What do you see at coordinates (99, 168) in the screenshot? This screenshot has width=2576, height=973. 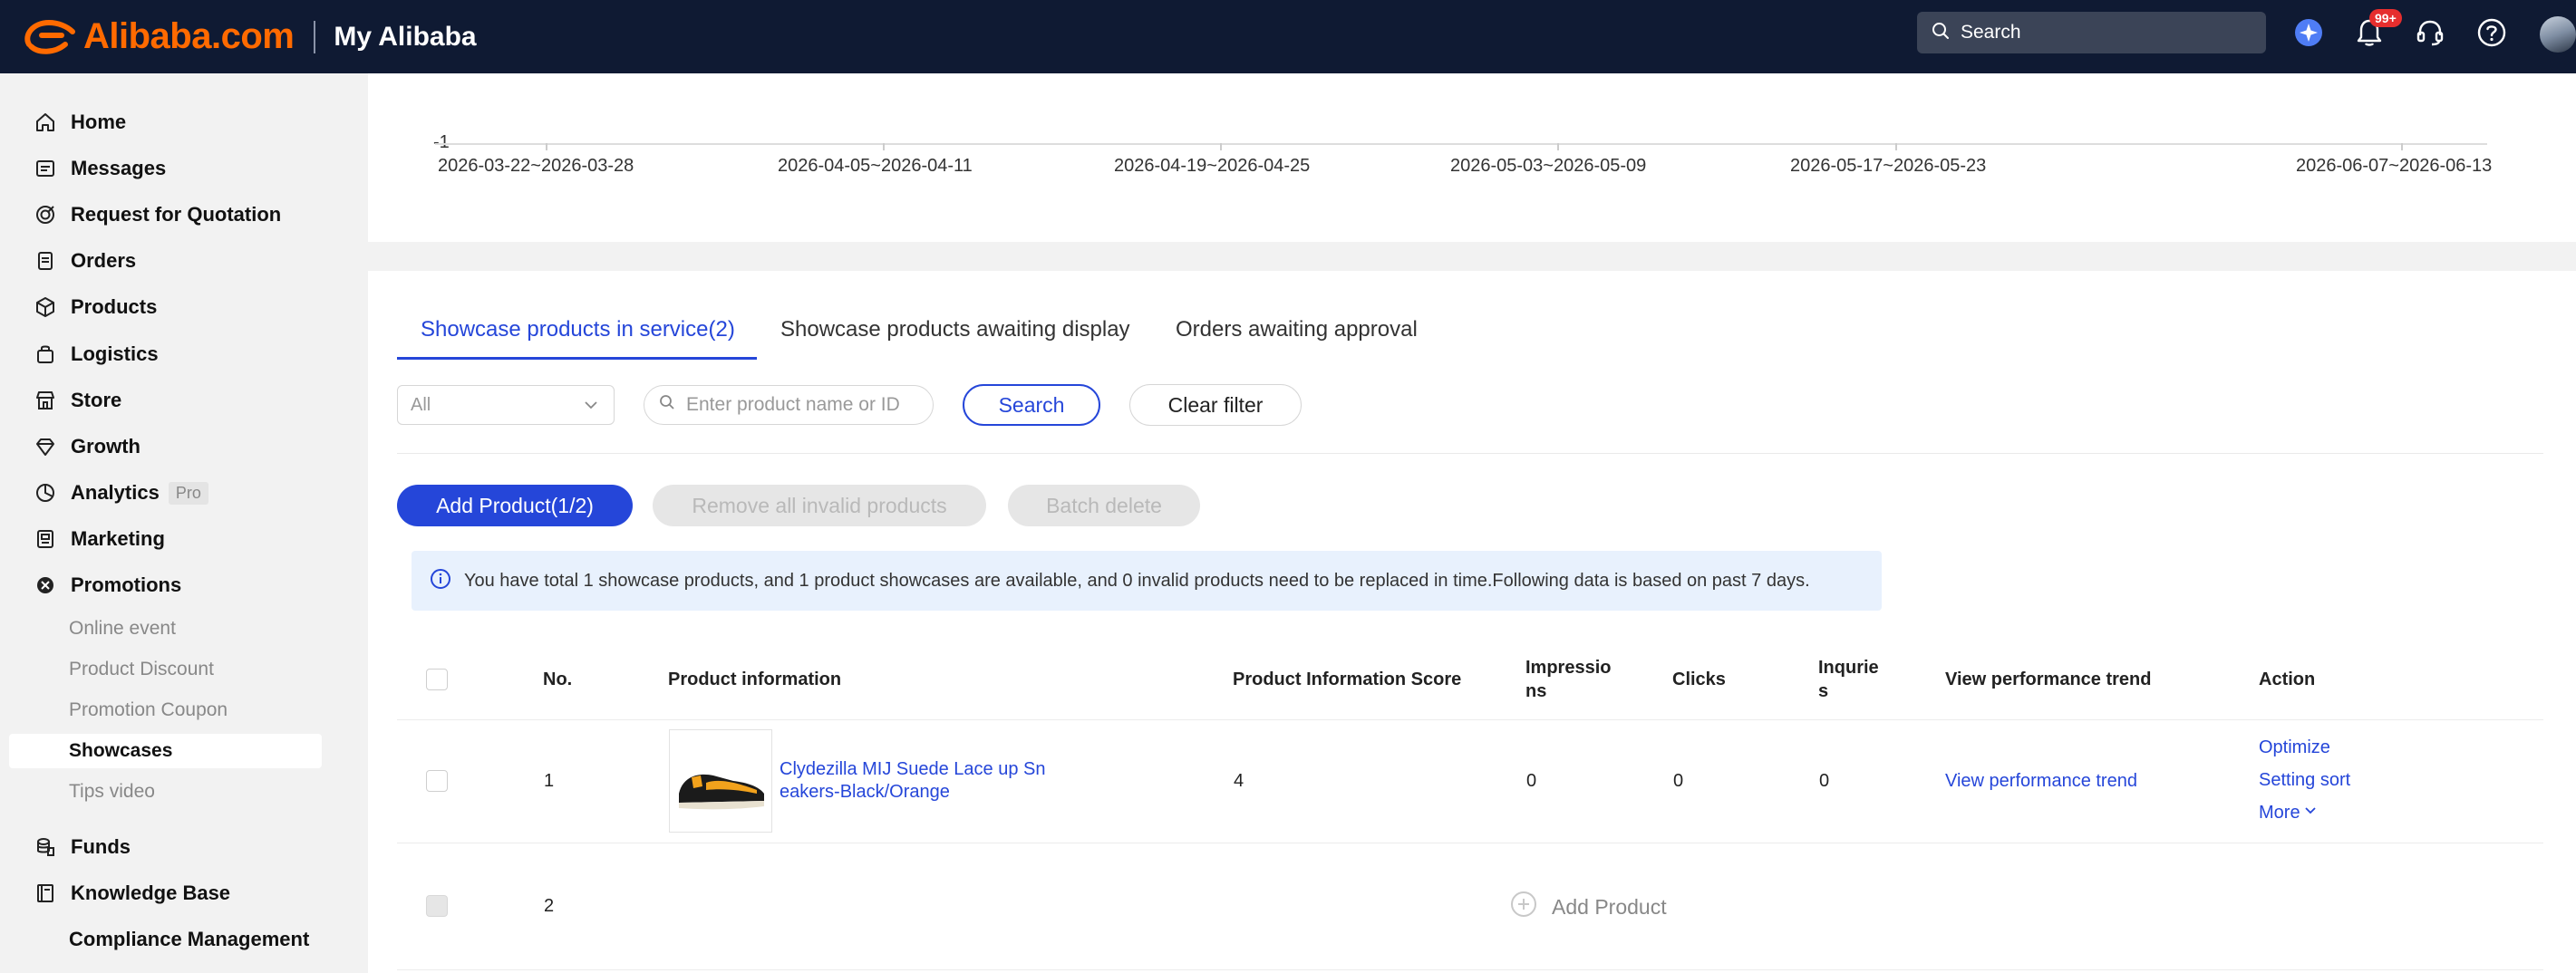 I see `sidebar-item-messages: Messages` at bounding box center [99, 168].